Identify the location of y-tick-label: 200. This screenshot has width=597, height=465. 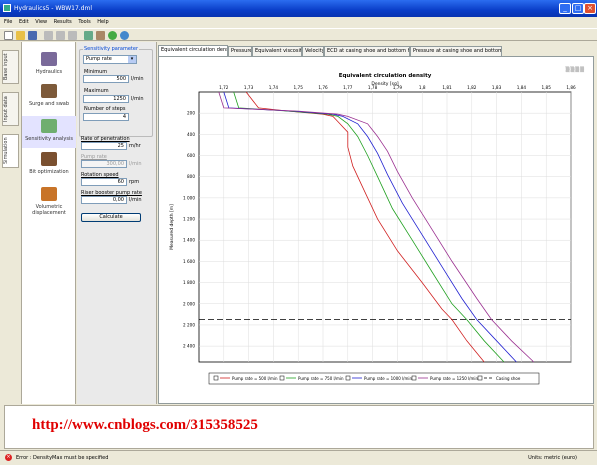
(191, 113).